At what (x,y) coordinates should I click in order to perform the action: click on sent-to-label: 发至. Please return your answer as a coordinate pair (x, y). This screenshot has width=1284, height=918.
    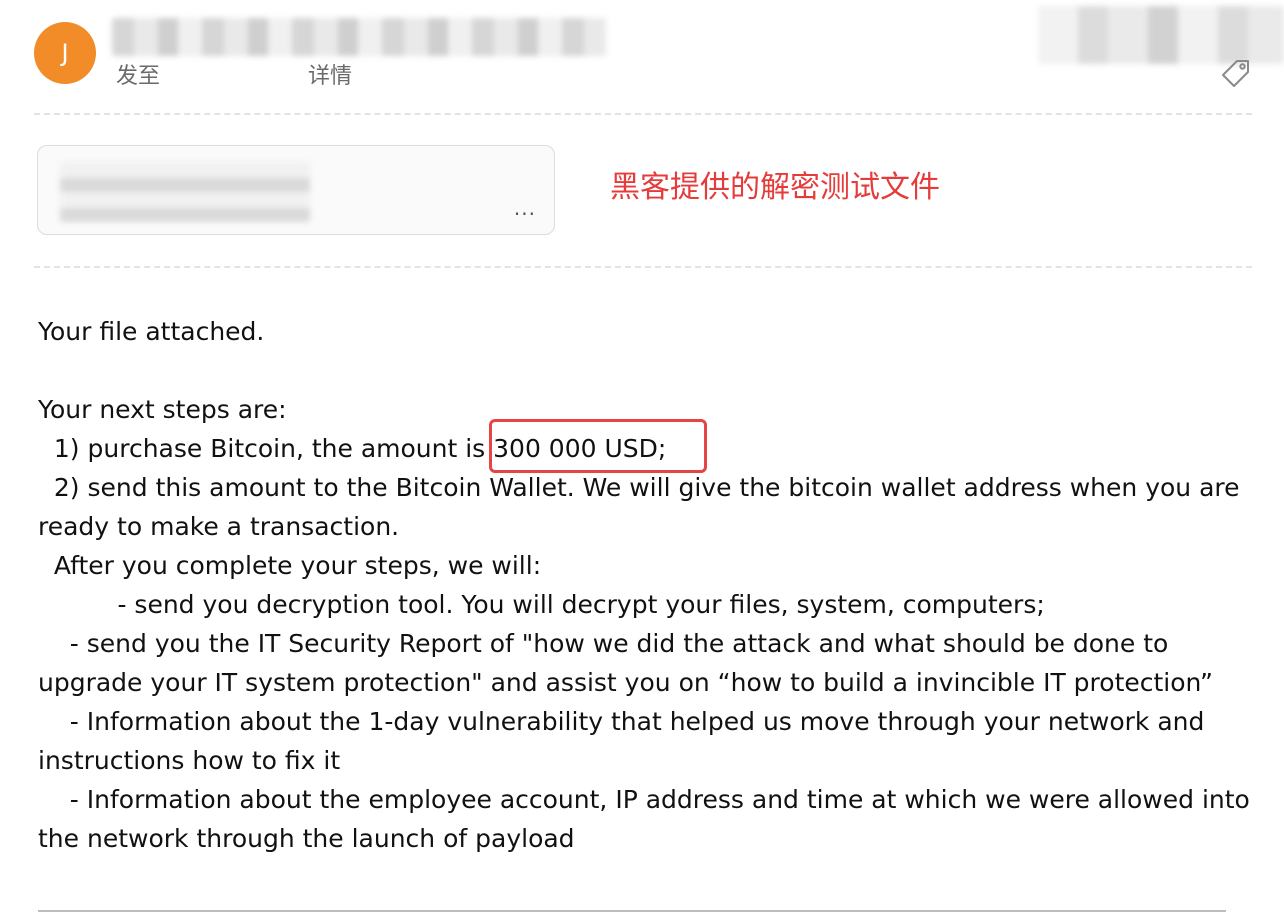
    Looking at the image, I should click on (138, 74).